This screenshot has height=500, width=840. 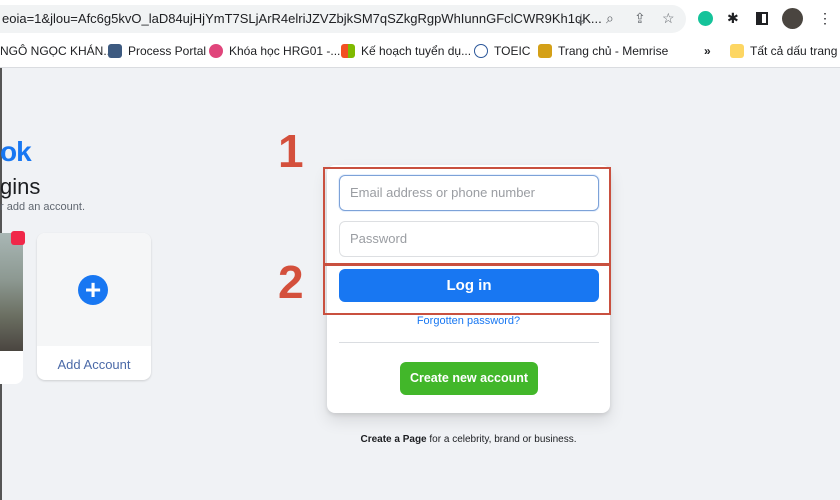 What do you see at coordinates (291, 282) in the screenshot?
I see `annotation-number-2: 2` at bounding box center [291, 282].